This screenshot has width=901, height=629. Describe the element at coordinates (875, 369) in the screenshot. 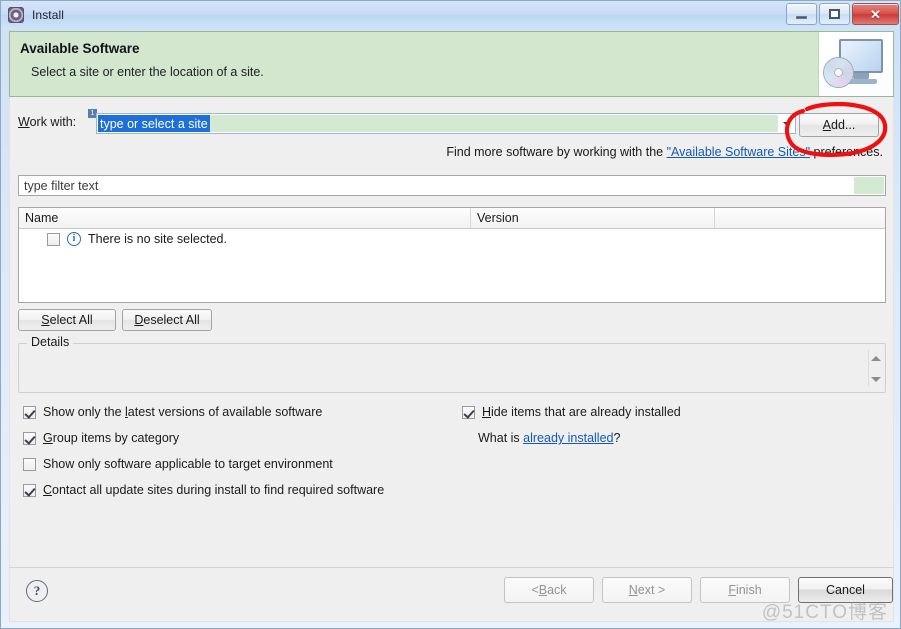

I see `details-scrollbar` at that location.